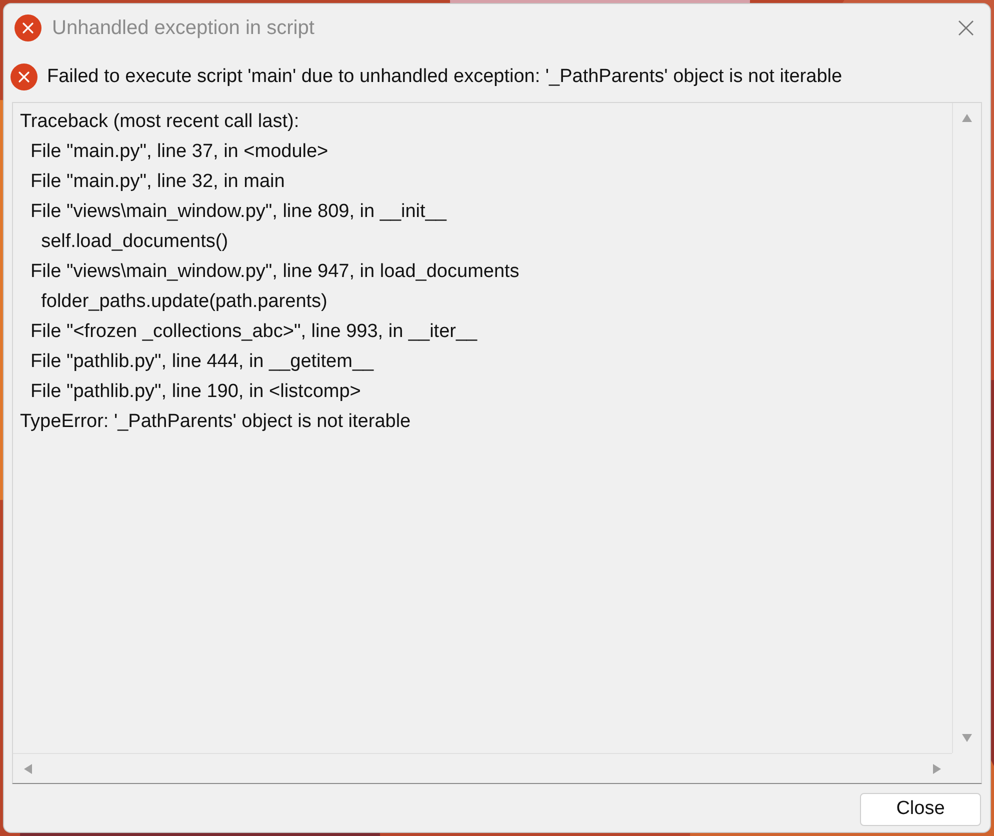  What do you see at coordinates (444, 76) in the screenshot?
I see `error-message: Failed to execute script 'main' due to unhandled exception: '_PathParents' object is not iterable` at bounding box center [444, 76].